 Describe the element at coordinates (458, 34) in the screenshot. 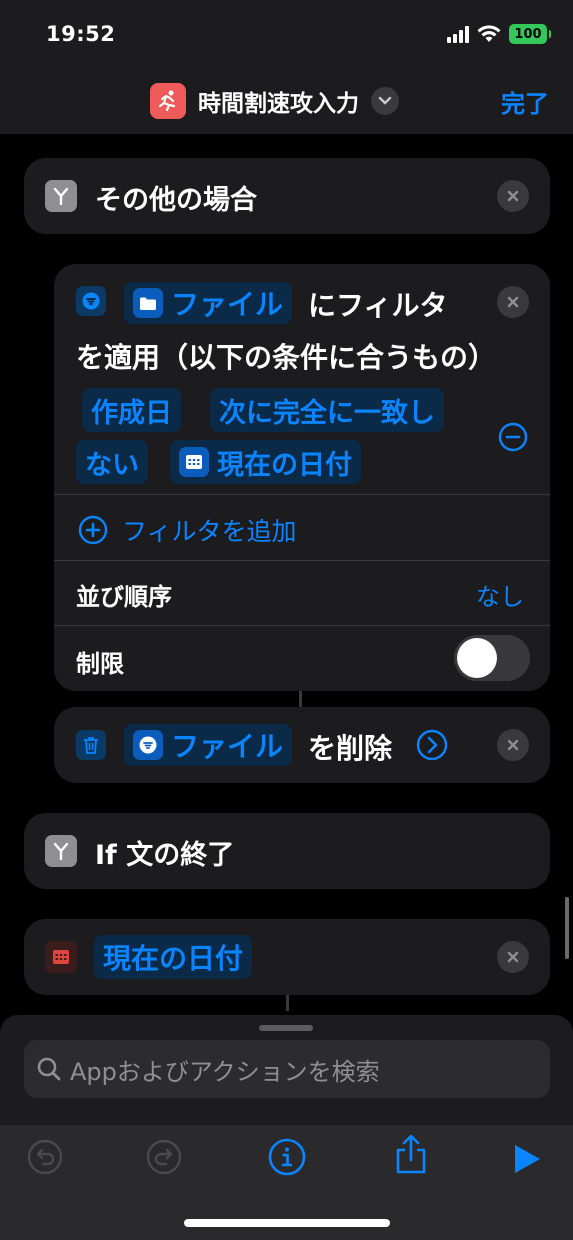

I see `cellular-signal-icon` at that location.